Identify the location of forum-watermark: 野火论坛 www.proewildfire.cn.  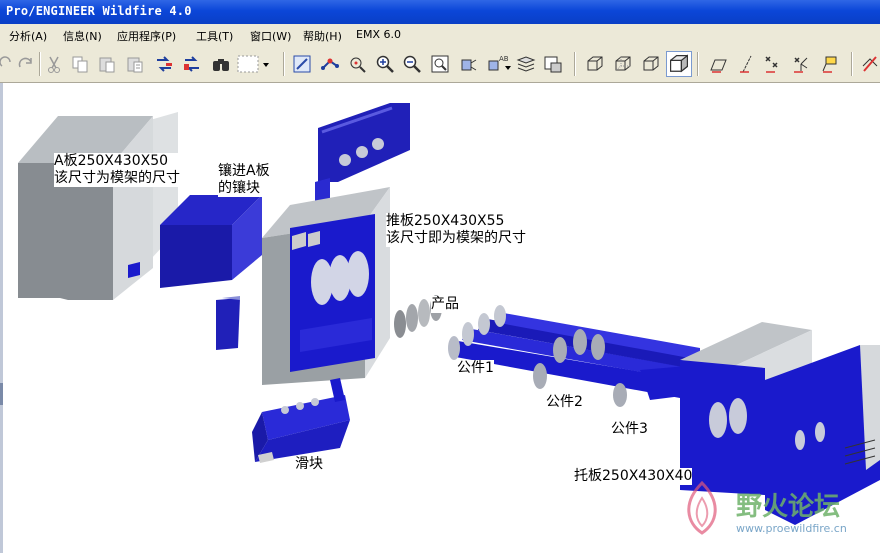
(759, 510).